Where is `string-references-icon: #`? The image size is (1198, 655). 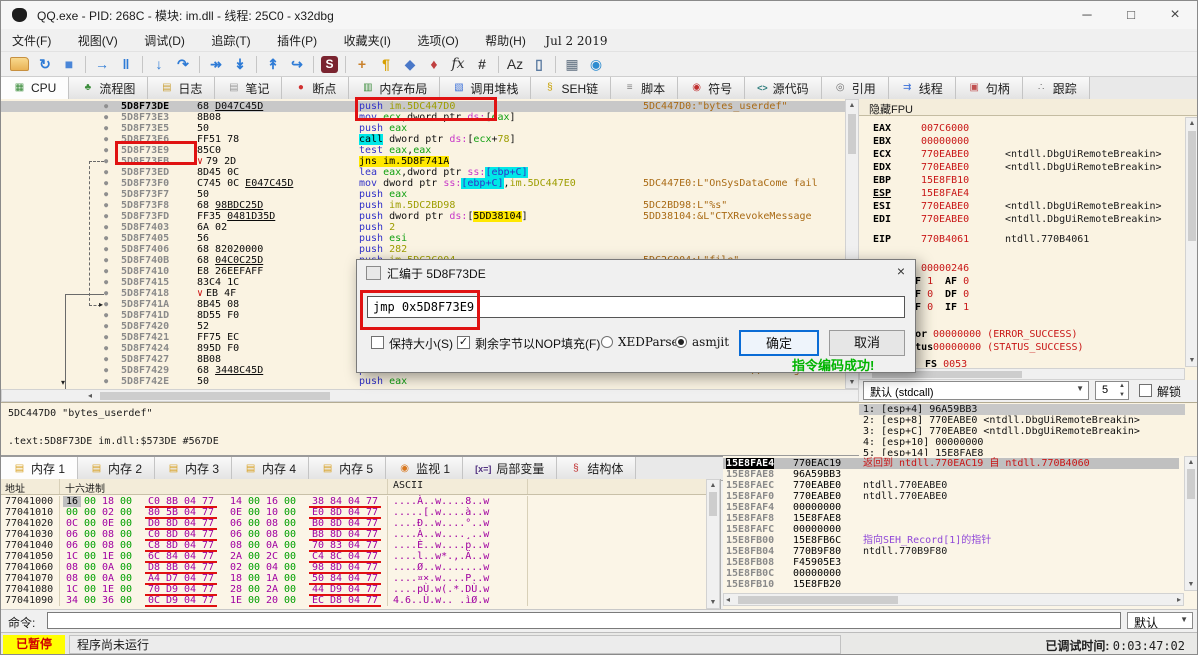
string-references-icon: # is located at coordinates (482, 64).